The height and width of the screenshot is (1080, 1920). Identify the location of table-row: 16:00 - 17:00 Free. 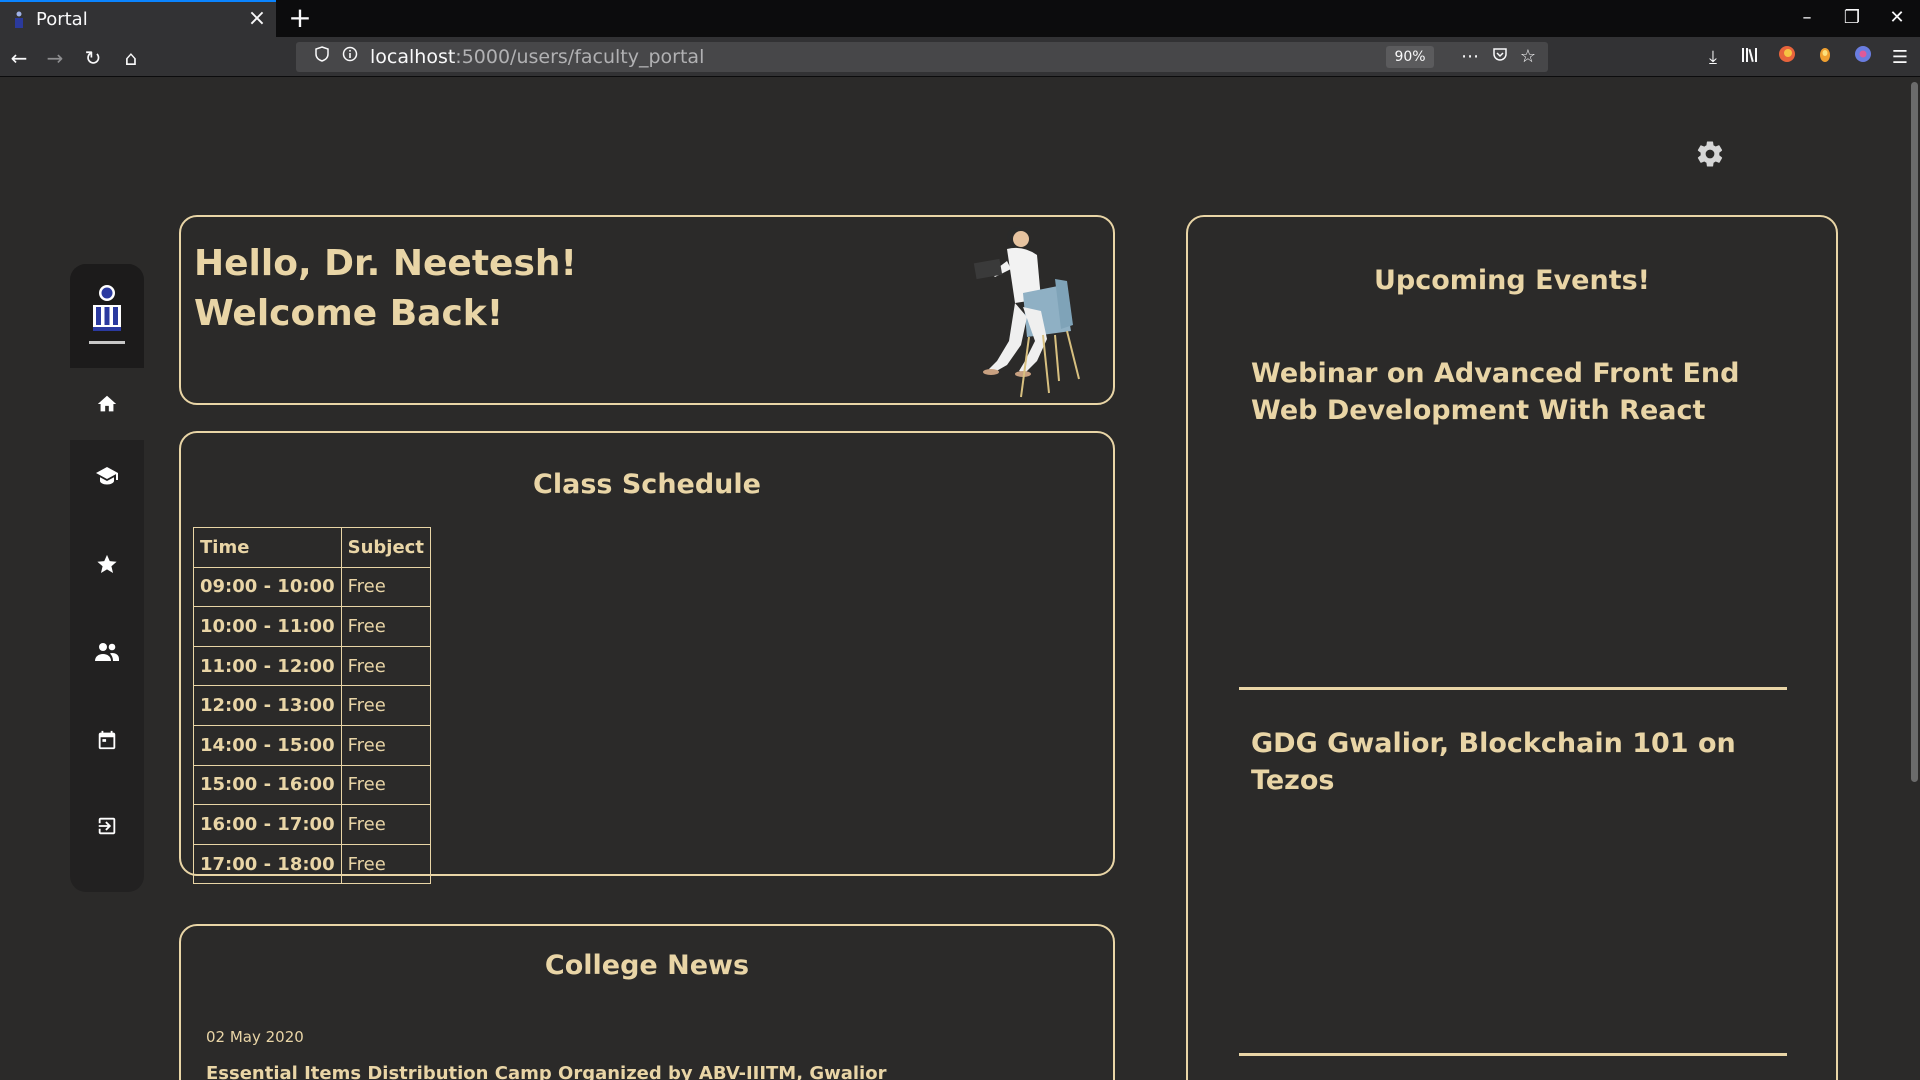
(312, 824).